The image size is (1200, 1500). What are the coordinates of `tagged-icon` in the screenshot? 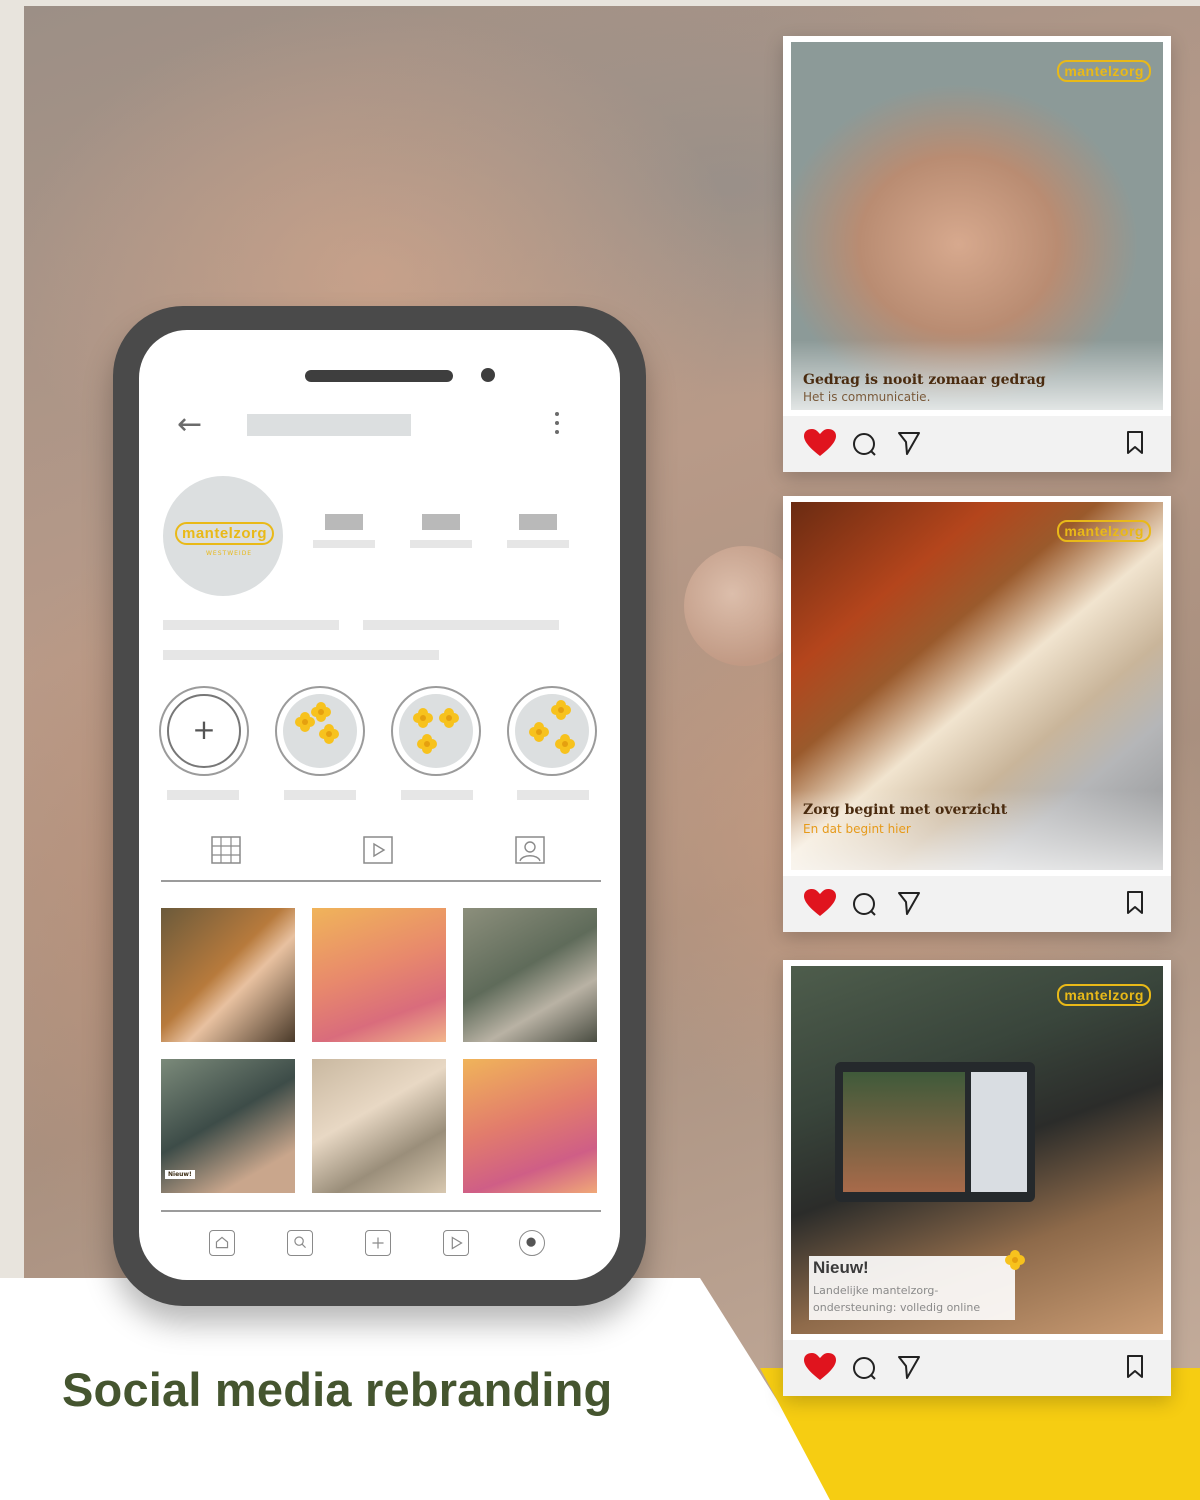 It's located at (530, 850).